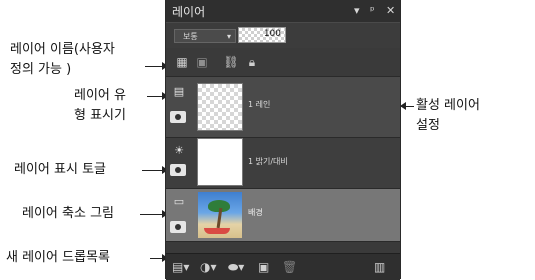  I want to click on blend-mode-value: 보통, so click(190, 36).